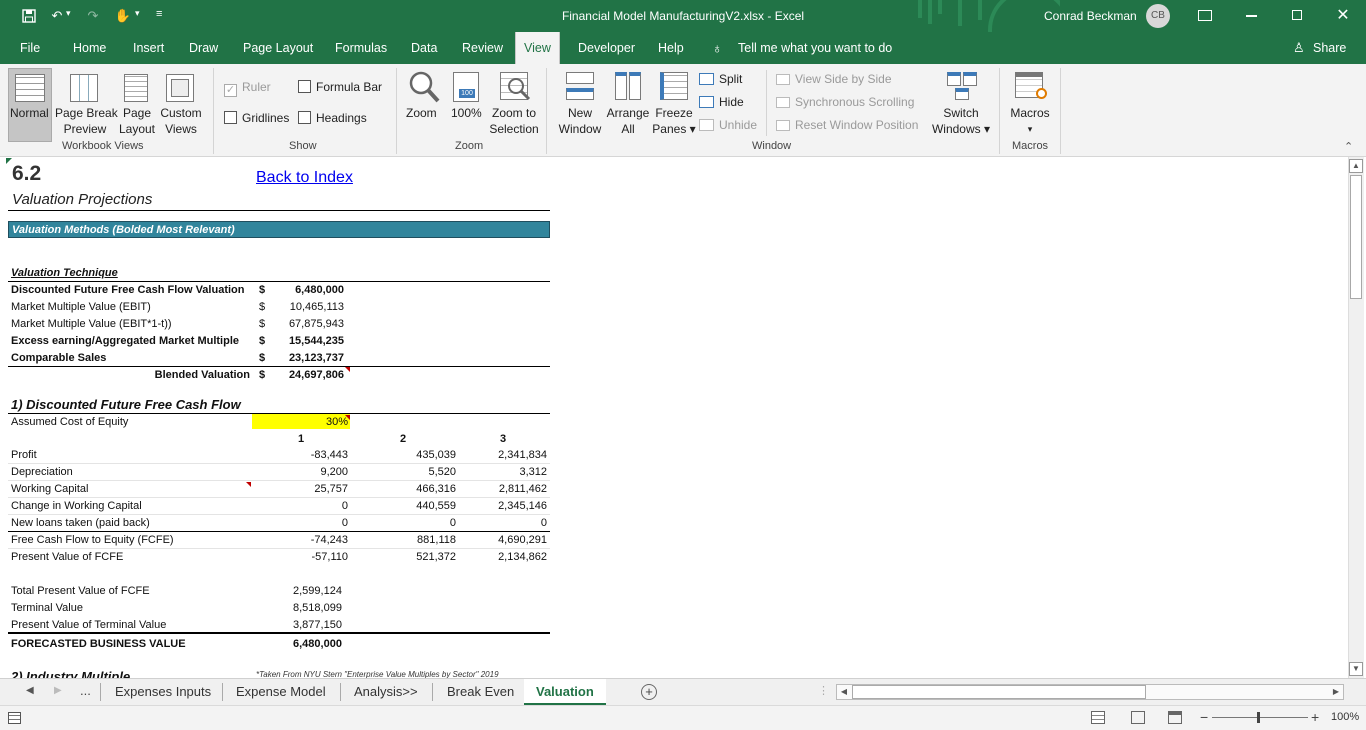 This screenshot has height=730, width=1366. I want to click on technique-value: 6,480,000, so click(308, 290).